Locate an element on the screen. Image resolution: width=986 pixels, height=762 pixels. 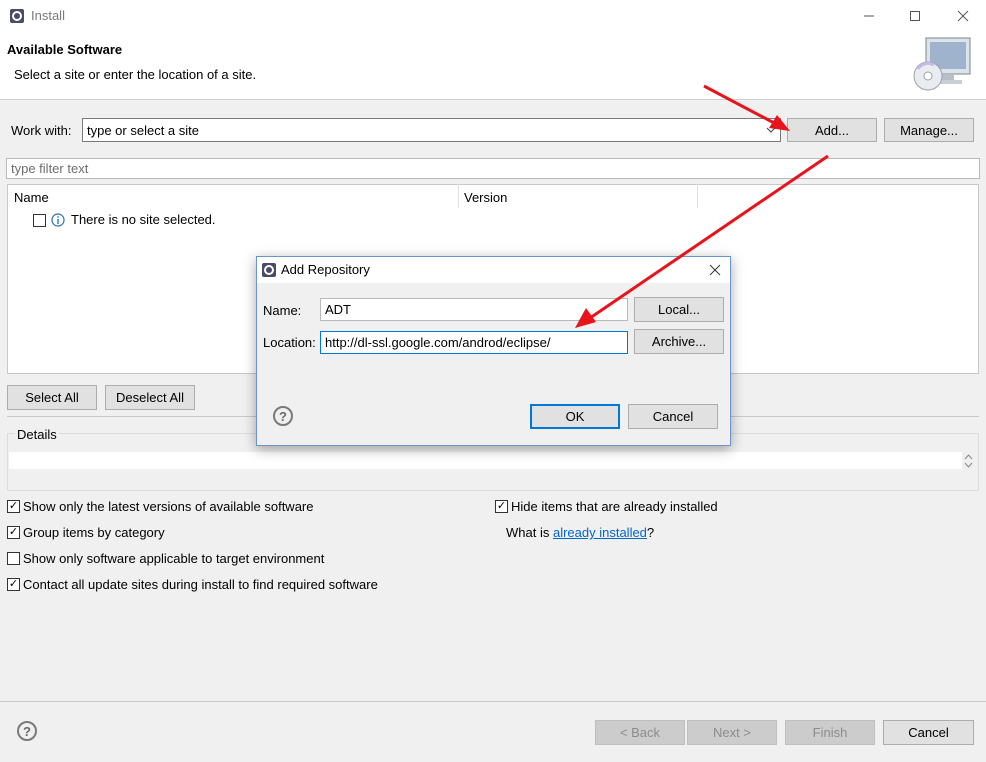
arrow-to-location-field is located at coordinates (702, 241).